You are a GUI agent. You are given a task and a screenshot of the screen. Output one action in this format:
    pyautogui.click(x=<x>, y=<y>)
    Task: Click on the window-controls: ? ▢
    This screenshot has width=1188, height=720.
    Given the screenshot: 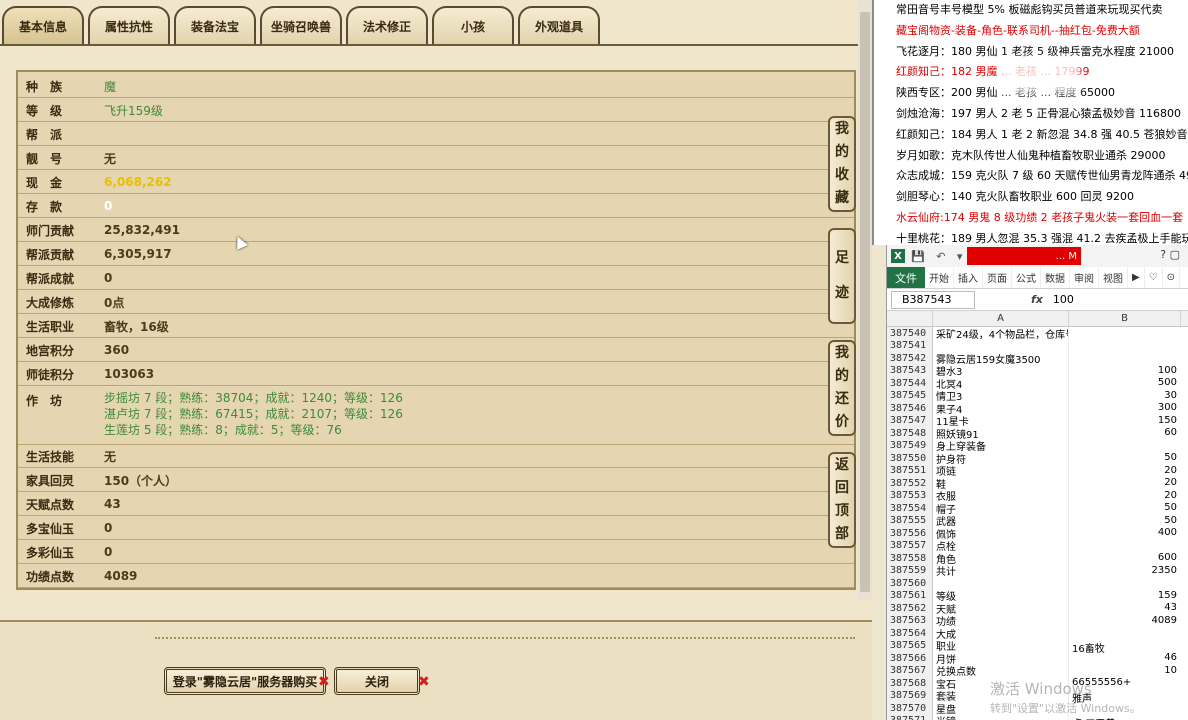 What is the action you would take?
    pyautogui.click(x=1170, y=254)
    